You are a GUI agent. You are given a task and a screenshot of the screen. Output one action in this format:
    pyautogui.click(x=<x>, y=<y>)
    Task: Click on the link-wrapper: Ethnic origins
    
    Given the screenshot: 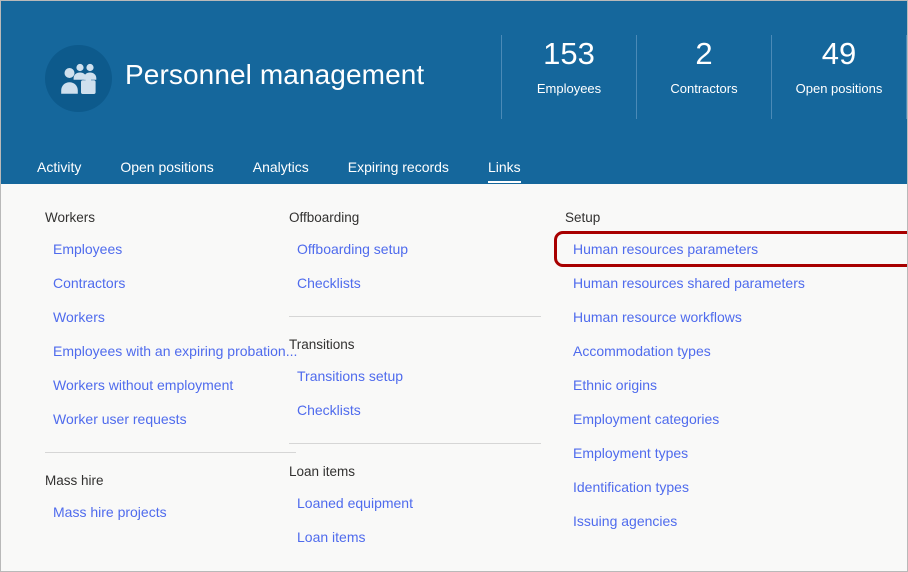 What is the action you would take?
    pyautogui.click(x=736, y=385)
    